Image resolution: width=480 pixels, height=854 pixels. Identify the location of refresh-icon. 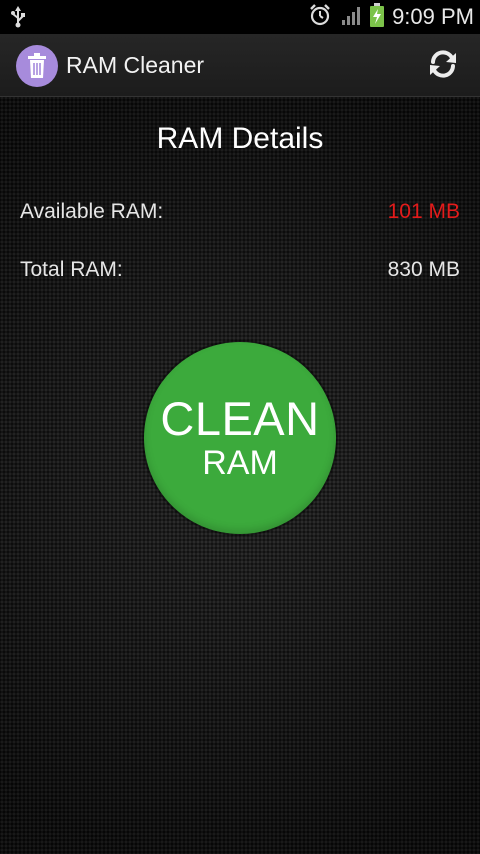
(443, 66).